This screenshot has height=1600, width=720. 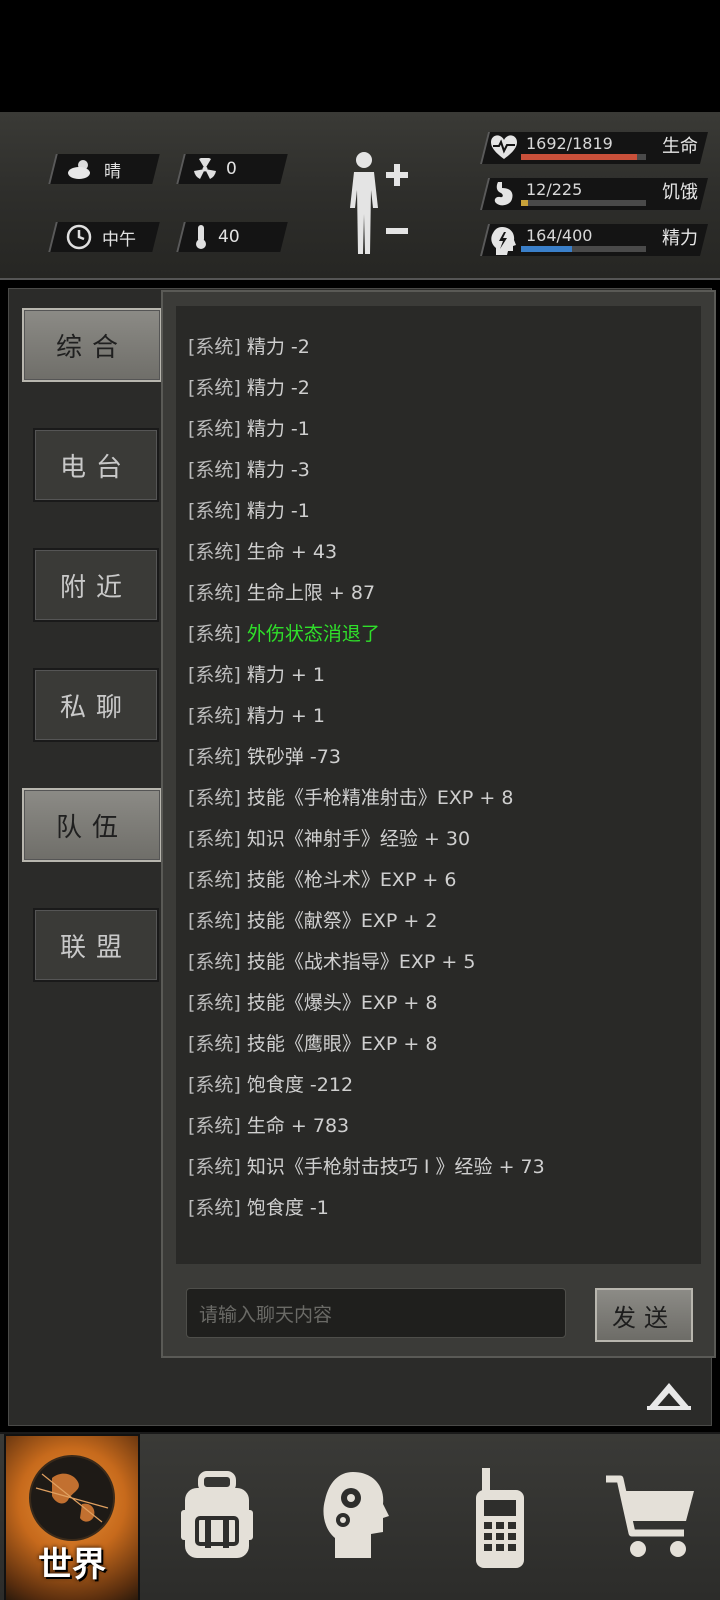 I want to click on chat-message-text: 知识《手枪射击技巧 I 》经验 + 73, so click(x=395, y=1167).